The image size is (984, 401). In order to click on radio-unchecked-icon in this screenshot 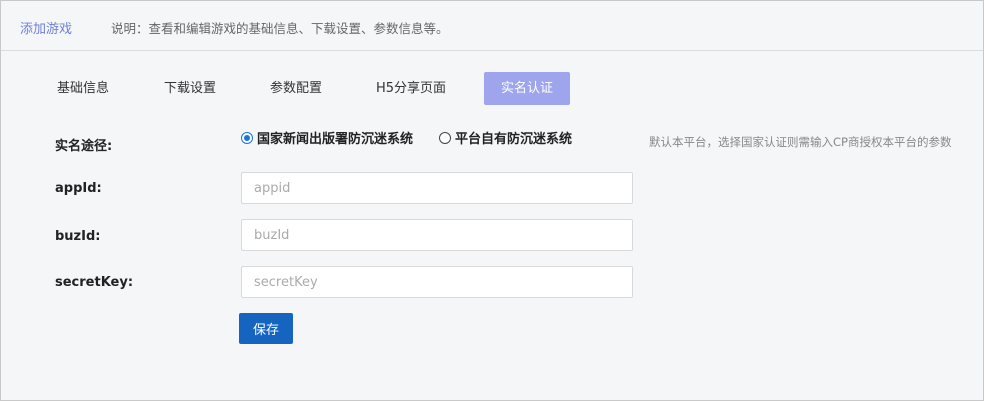, I will do `click(445, 137)`.